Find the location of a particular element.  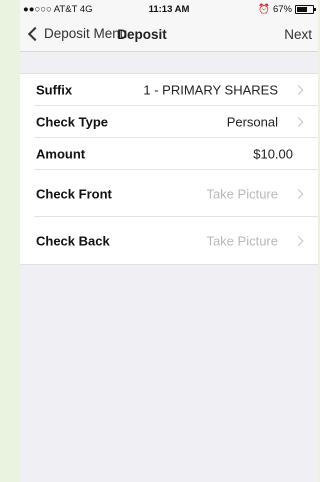

status-bar: ●●○○○ AT&T 4G 11:13 AM ⏰ 67% is located at coordinates (169, 9).